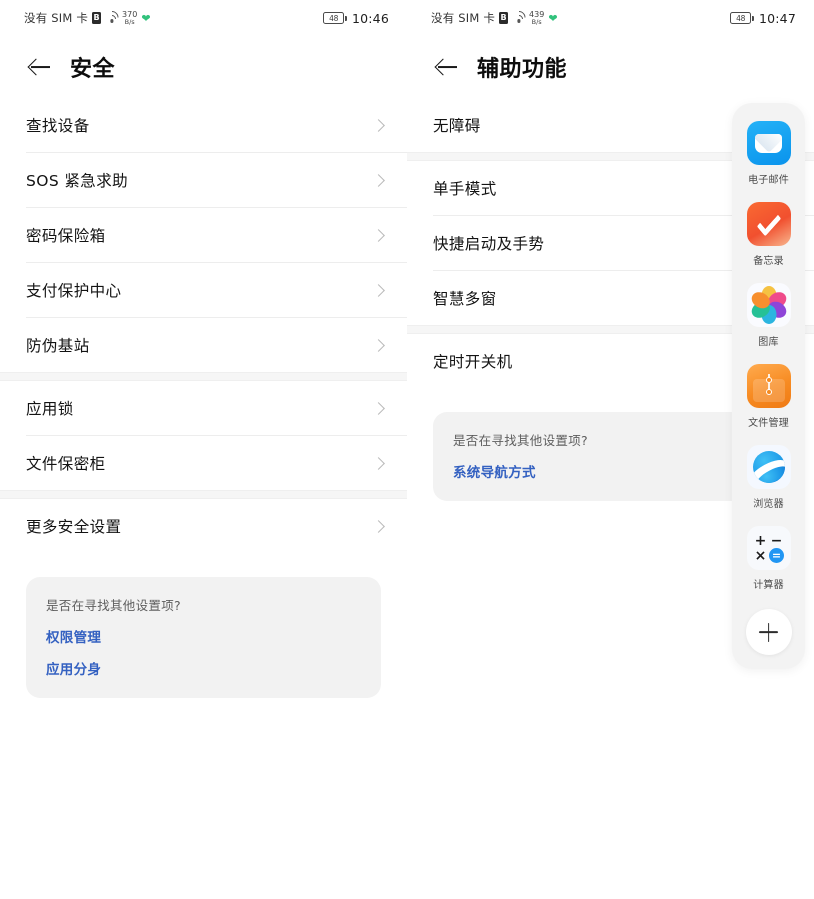 The height and width of the screenshot is (899, 814). I want to click on list-item-label: 定时开关机, so click(473, 362).